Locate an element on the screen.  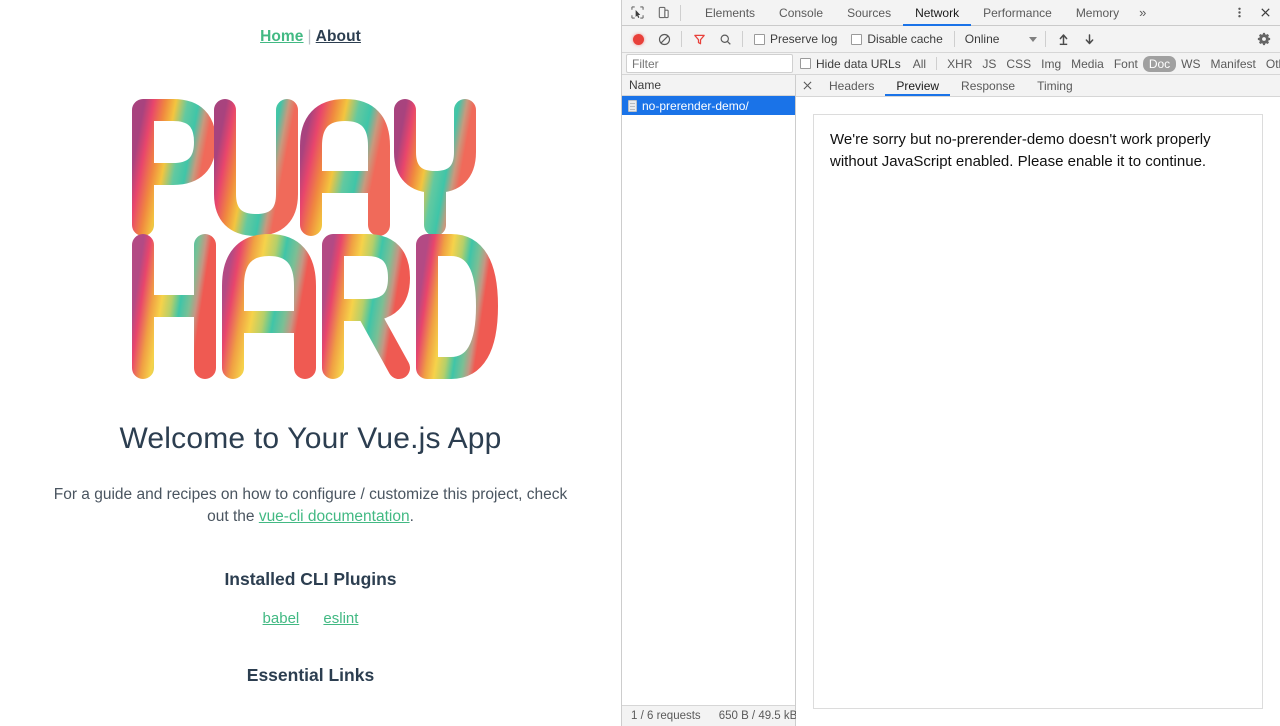
tab-performance: Performance is located at coordinates (1017, 13).